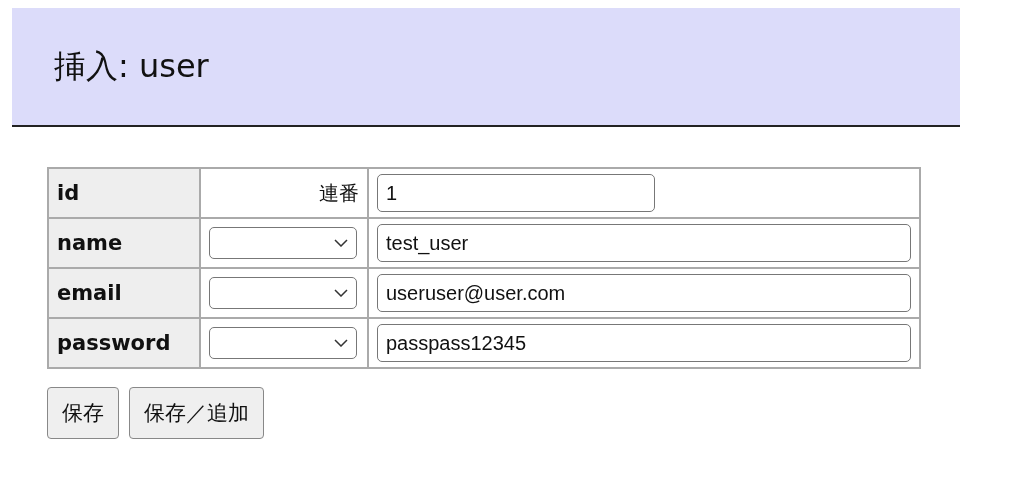 The height and width of the screenshot is (486, 1024). I want to click on form-button: 保存, so click(83, 413).